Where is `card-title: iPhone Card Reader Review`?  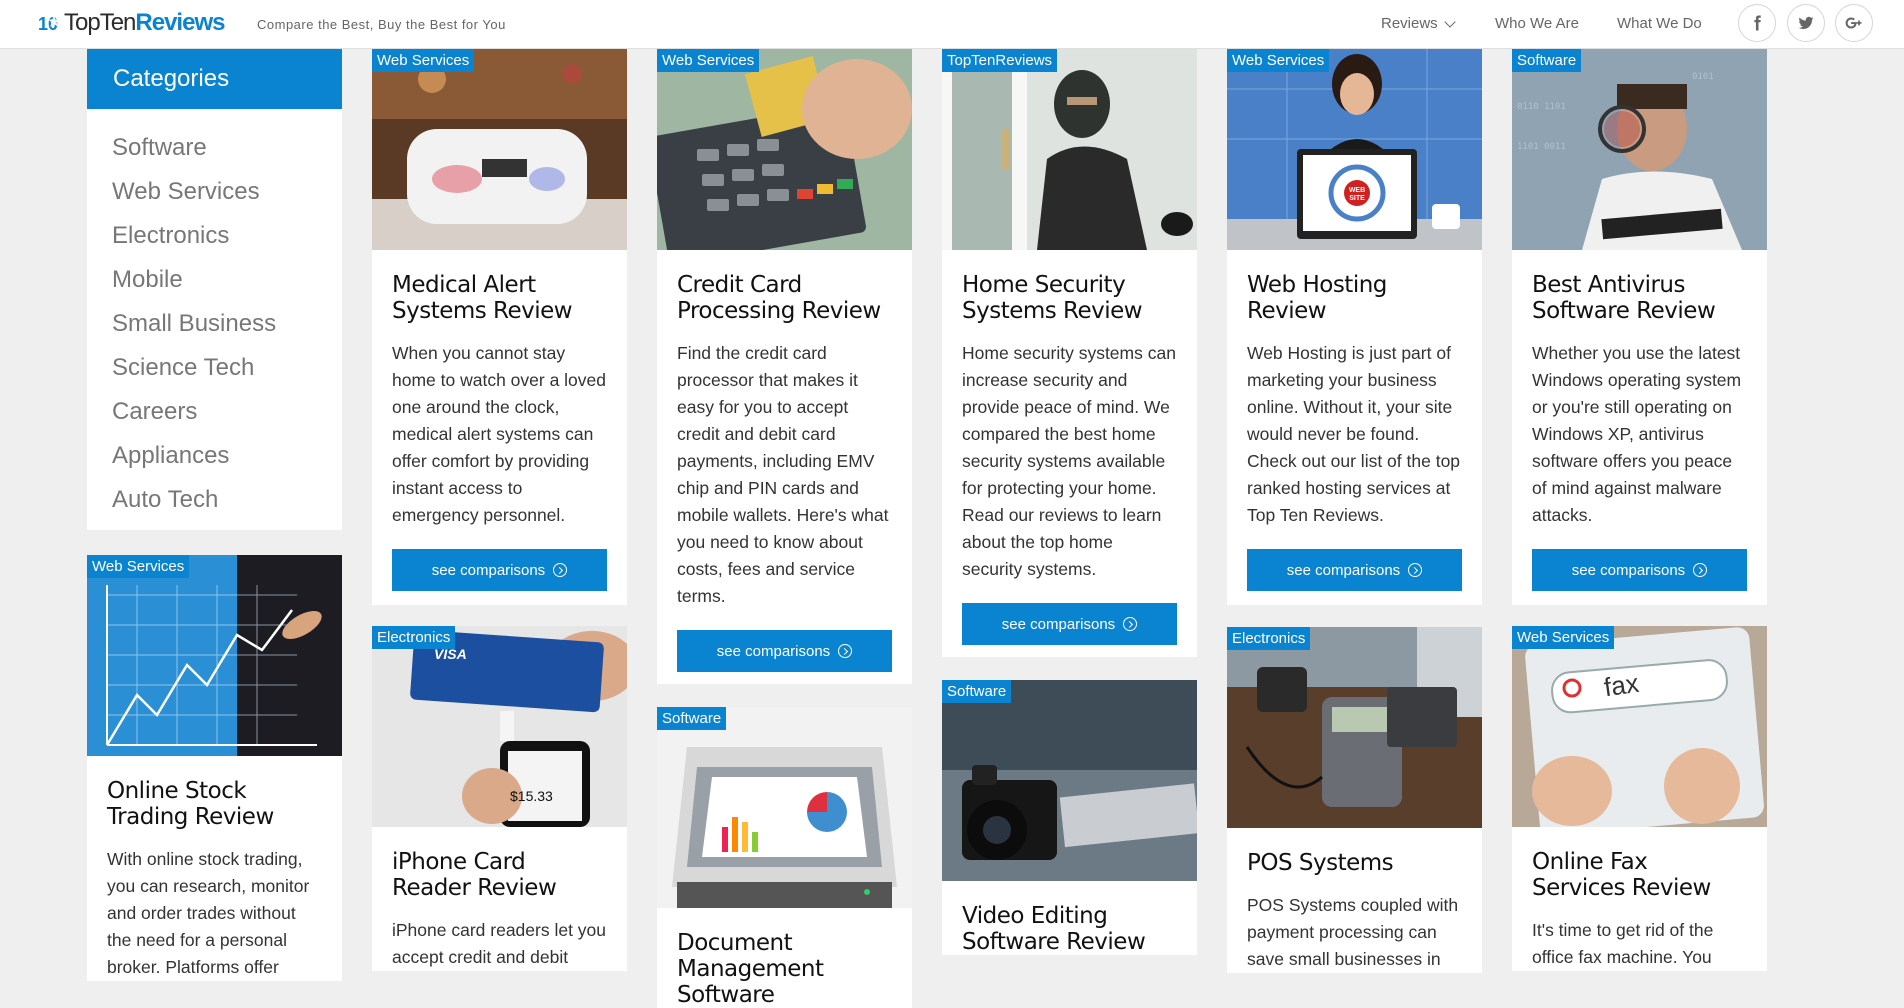 card-title: iPhone Card Reader Review is located at coordinates (499, 864).